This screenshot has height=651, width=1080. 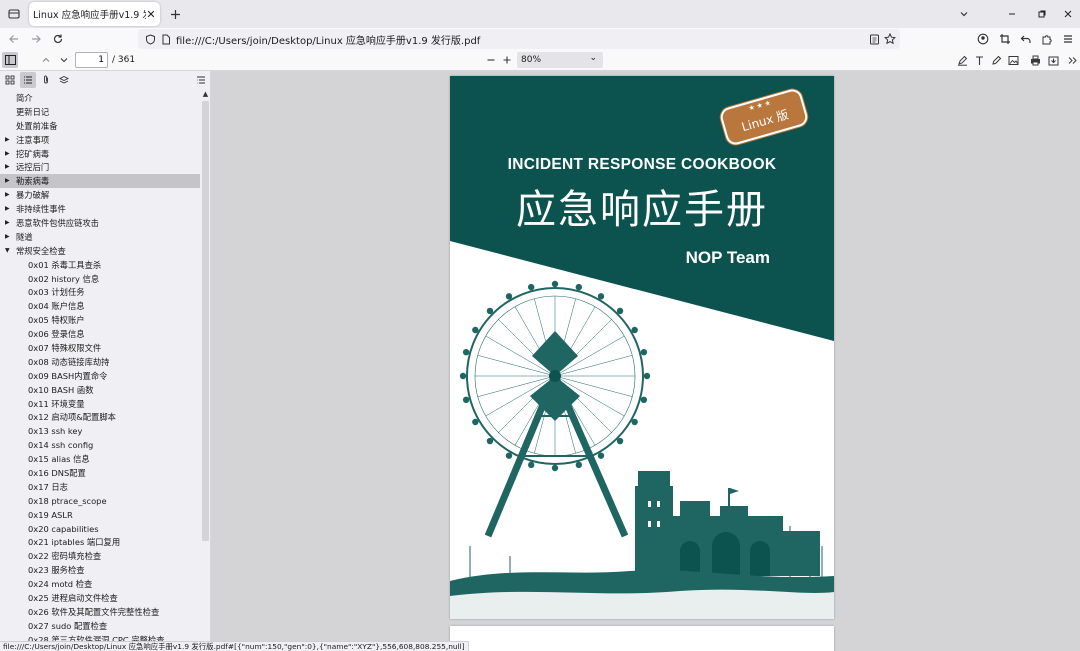 What do you see at coordinates (7, 250) in the screenshot?
I see `triangle-down-icon: ▼` at bounding box center [7, 250].